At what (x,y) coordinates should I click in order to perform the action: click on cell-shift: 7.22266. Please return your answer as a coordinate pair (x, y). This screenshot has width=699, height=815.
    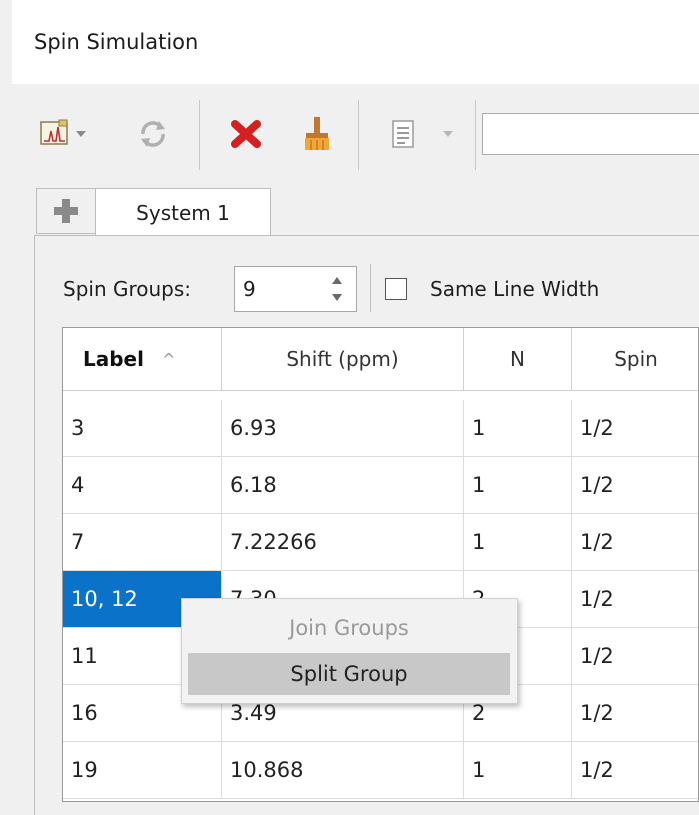
    Looking at the image, I should click on (343, 542).